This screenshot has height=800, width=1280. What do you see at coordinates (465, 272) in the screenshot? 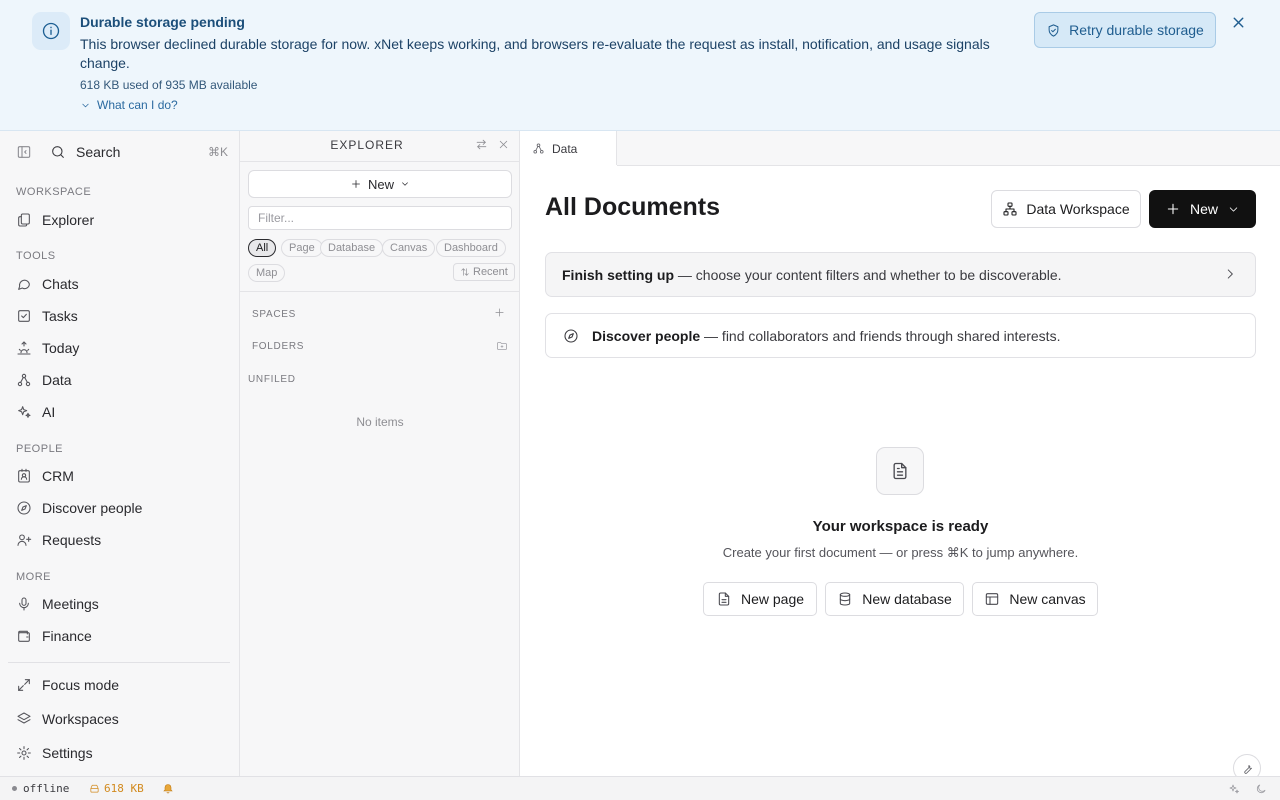
I see `sort-icon` at bounding box center [465, 272].